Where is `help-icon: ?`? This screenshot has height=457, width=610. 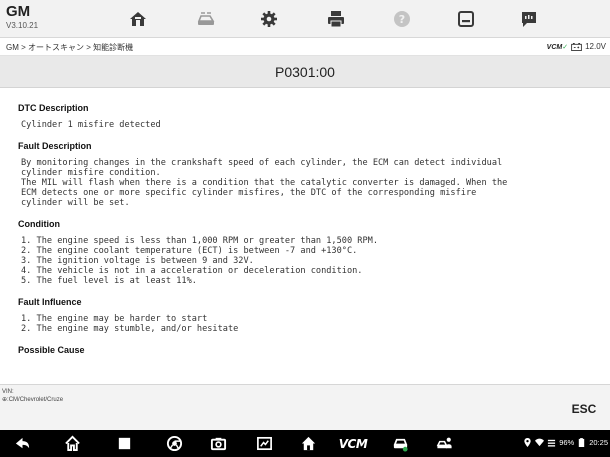 help-icon: ? is located at coordinates (402, 19).